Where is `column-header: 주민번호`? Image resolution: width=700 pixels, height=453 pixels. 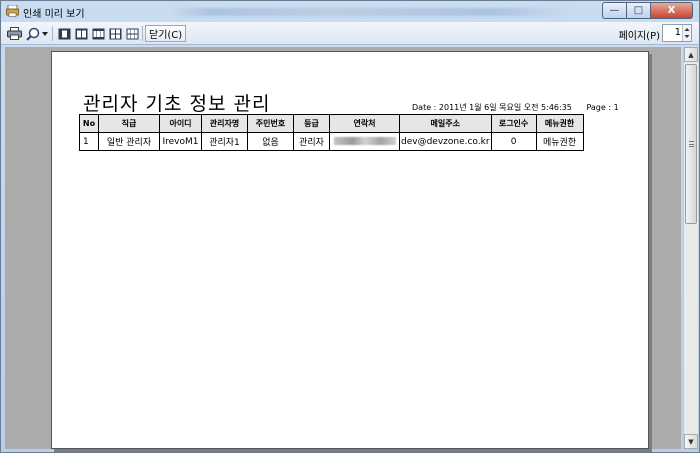 column-header: 주민번호 is located at coordinates (270, 123).